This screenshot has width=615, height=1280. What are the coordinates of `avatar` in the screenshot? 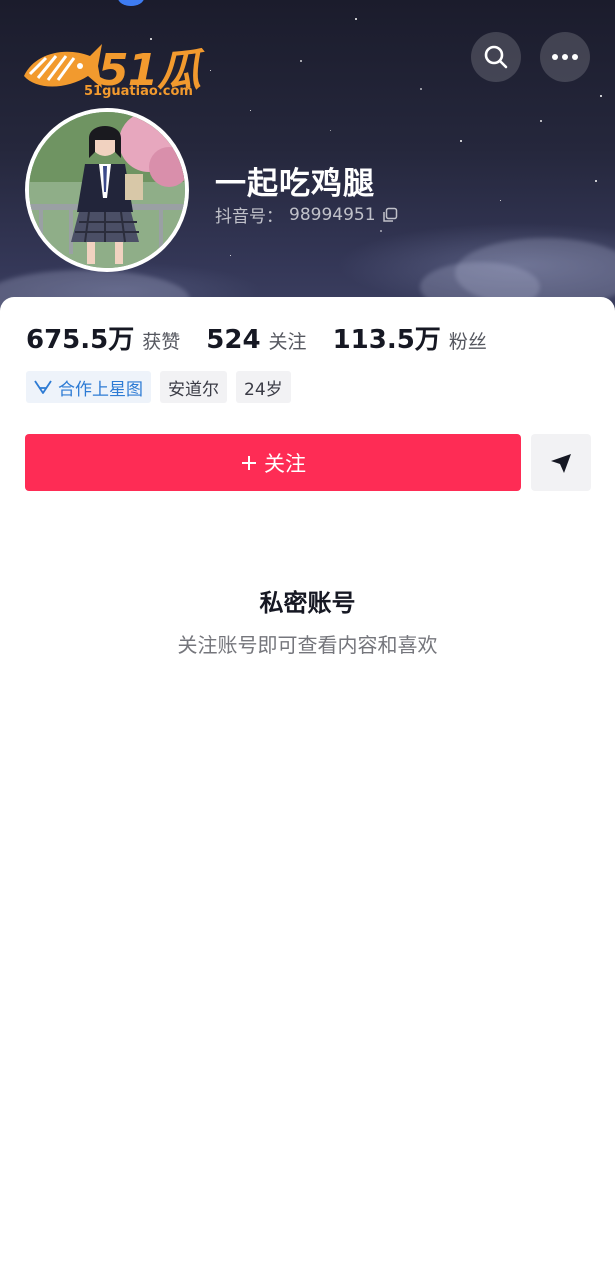 It's located at (107, 190).